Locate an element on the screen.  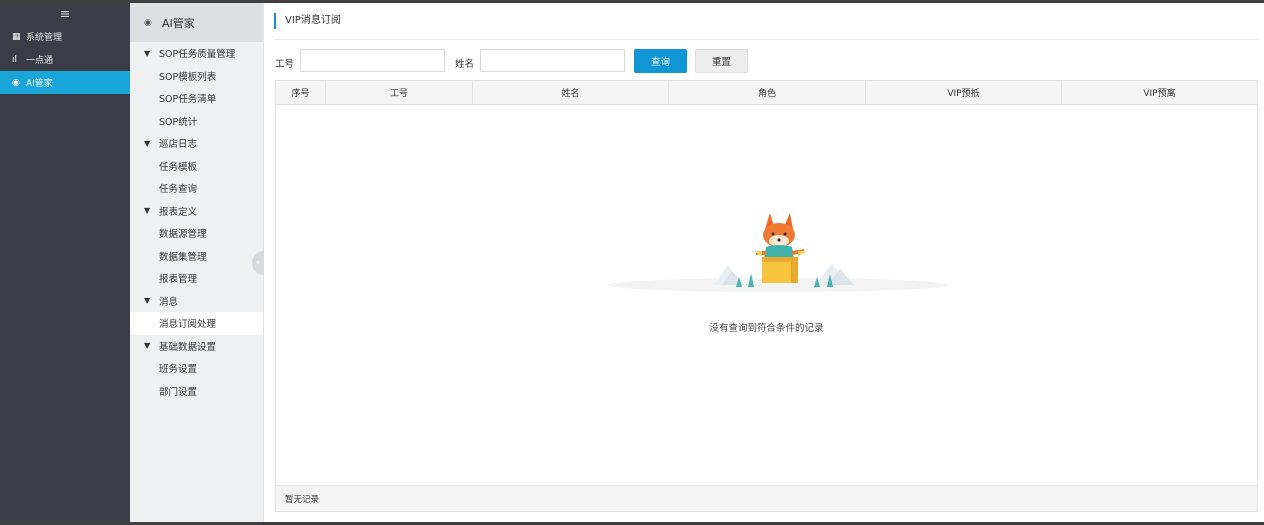
empty-state-text: 没有查询到符合条件的记录 is located at coordinates (766, 328).